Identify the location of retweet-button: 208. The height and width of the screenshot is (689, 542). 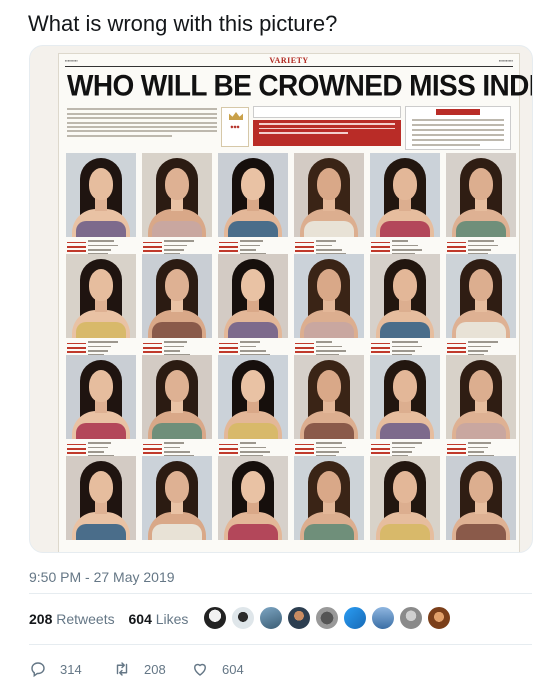
(139, 669).